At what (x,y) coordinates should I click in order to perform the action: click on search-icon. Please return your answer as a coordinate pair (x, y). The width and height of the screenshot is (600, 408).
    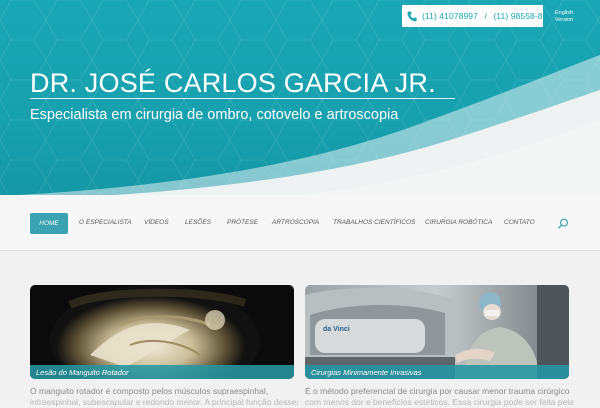
    Looking at the image, I should click on (563, 223).